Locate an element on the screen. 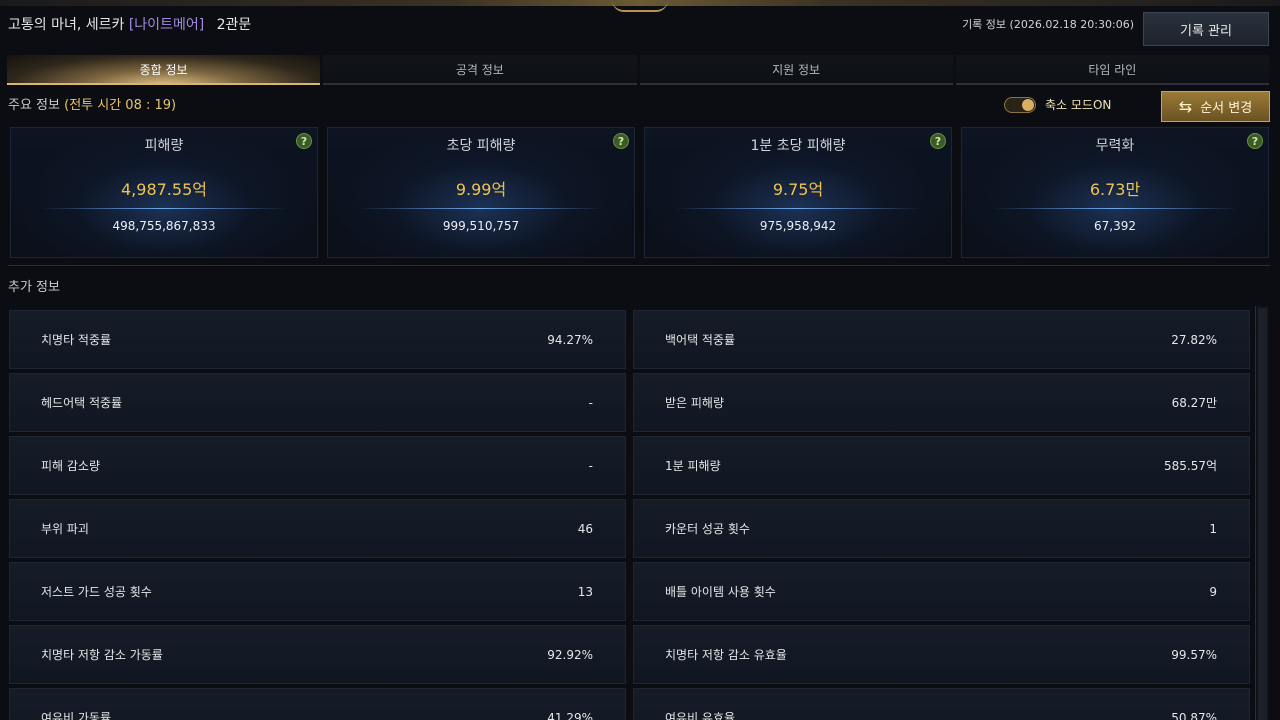  card-stagger: 무력화 ? 6.73만 67,392 is located at coordinates (1115, 192).